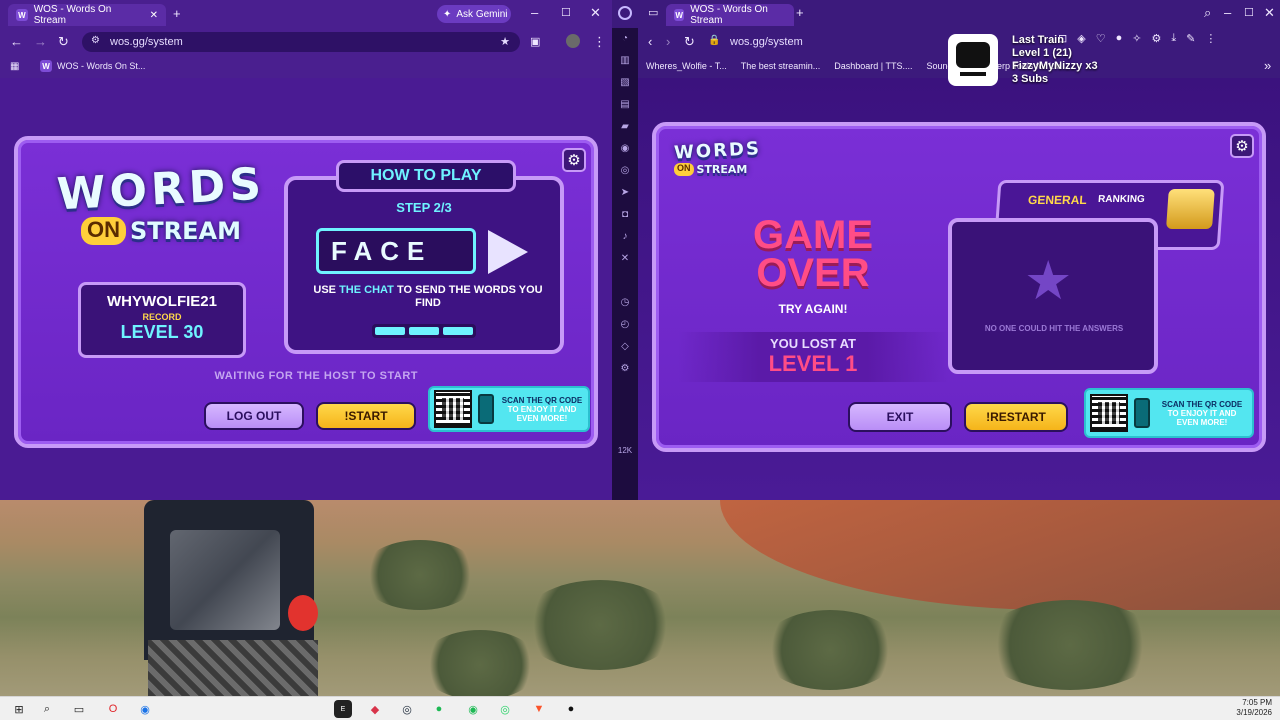 The height and width of the screenshot is (720, 1280). I want to click on right-title-bar: ▭ W WOS - Words On Stream + ⌕ – ☐ ✕, so click(946, 14).